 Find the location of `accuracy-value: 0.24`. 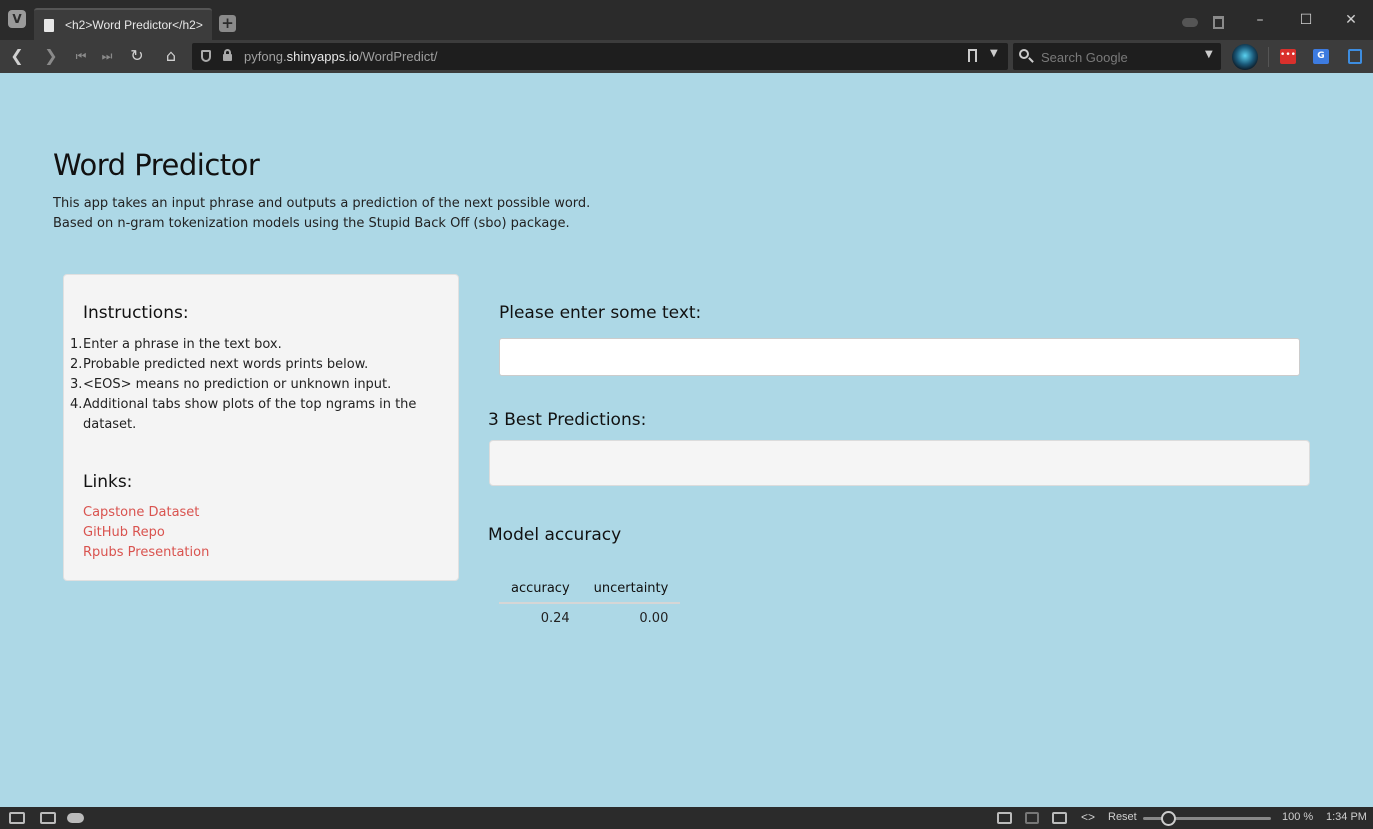

accuracy-value: 0.24 is located at coordinates (555, 618).